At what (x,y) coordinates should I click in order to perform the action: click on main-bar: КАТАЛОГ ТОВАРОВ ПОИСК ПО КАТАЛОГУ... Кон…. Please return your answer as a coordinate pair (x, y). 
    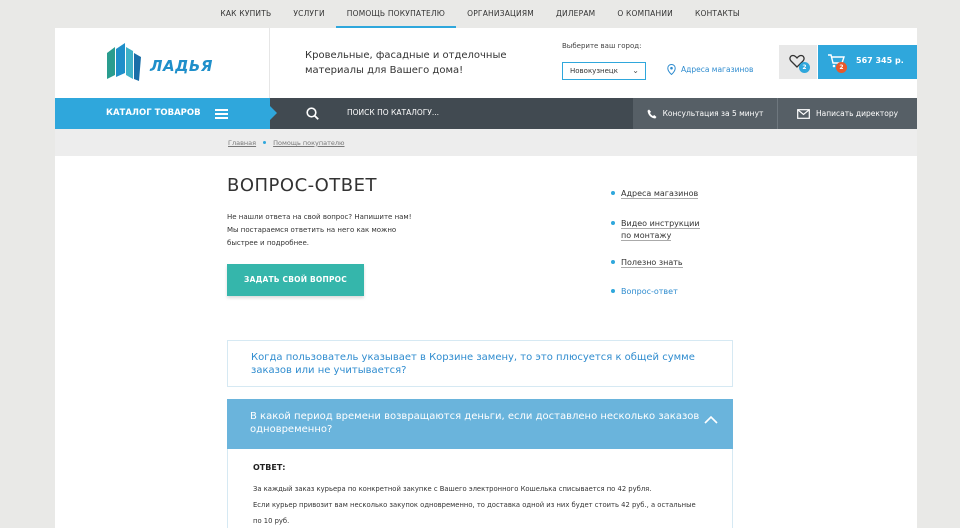
    Looking at the image, I should click on (486, 113).